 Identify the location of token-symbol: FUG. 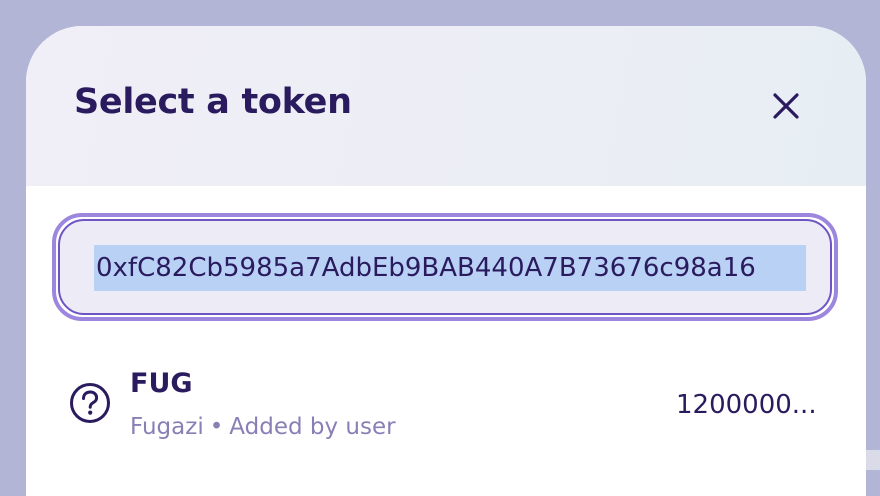
(161, 383).